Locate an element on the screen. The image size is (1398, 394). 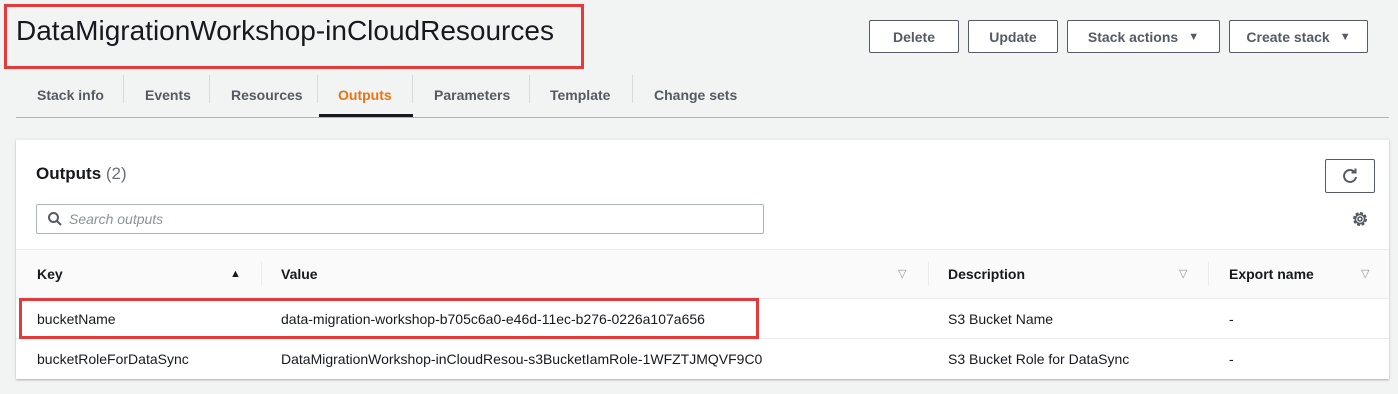
create-stack-label: Create stack is located at coordinates (1288, 36).